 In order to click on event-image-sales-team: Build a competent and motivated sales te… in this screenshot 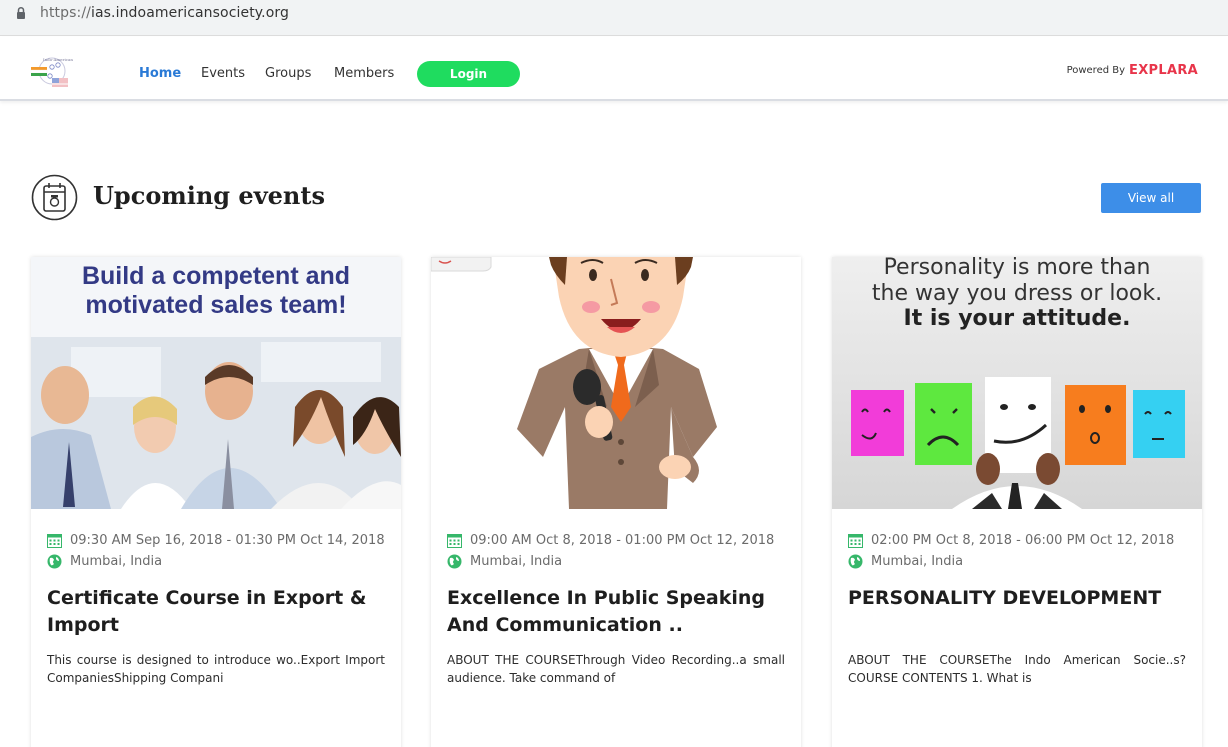, I will do `click(216, 383)`.